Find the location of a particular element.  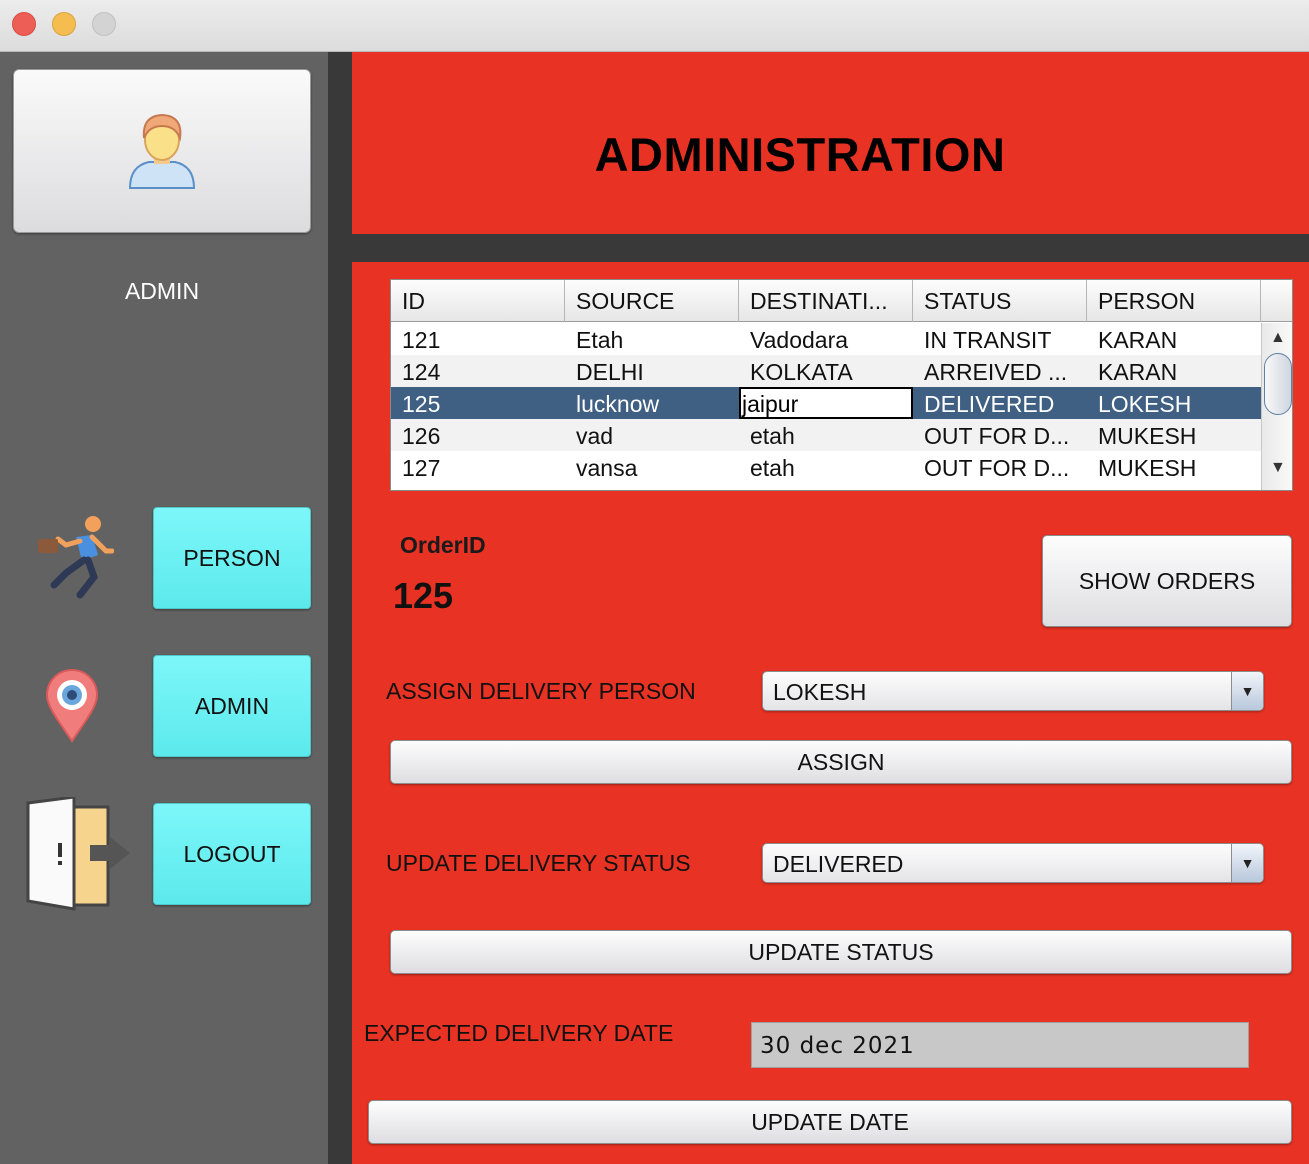

table-row: 121 Etah Vadodara IN TRANSIT KARAN is located at coordinates (826, 339).